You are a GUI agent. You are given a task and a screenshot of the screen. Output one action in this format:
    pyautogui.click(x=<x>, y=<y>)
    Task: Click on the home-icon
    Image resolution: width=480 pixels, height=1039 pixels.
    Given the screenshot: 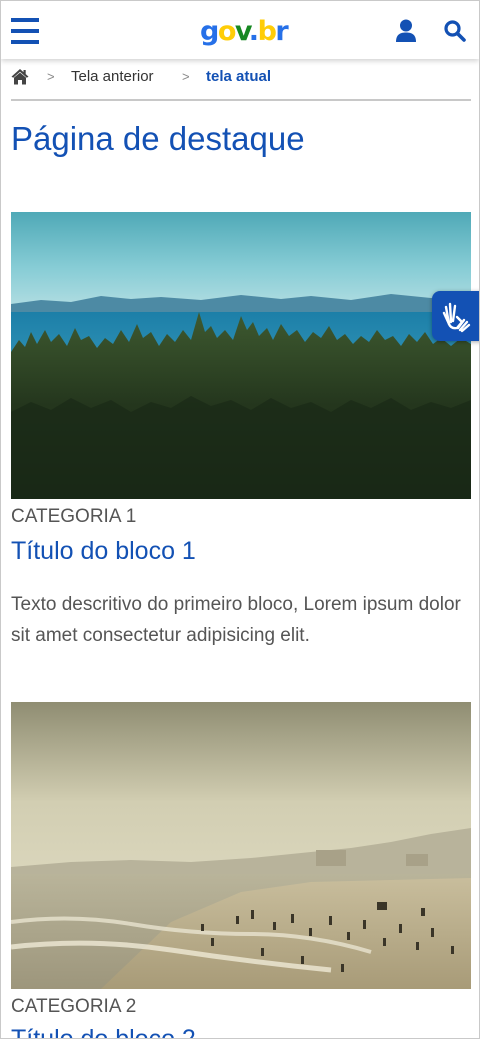 What is the action you would take?
    pyautogui.click(x=20, y=77)
    